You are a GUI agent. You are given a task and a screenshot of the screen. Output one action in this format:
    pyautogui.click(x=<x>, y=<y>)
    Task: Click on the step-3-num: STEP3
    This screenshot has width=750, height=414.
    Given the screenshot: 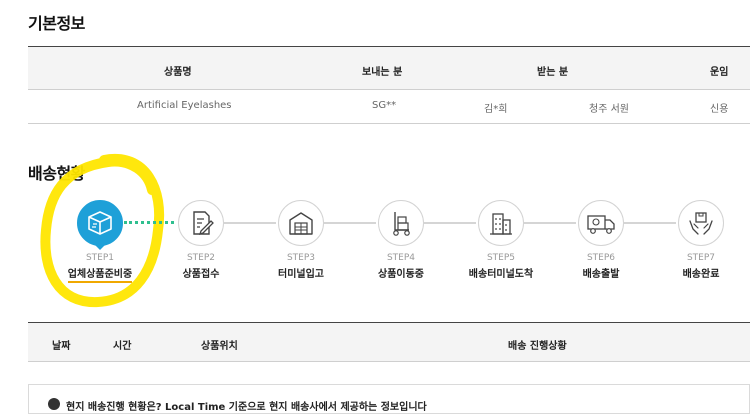 What is the action you would take?
    pyautogui.click(x=301, y=258)
    